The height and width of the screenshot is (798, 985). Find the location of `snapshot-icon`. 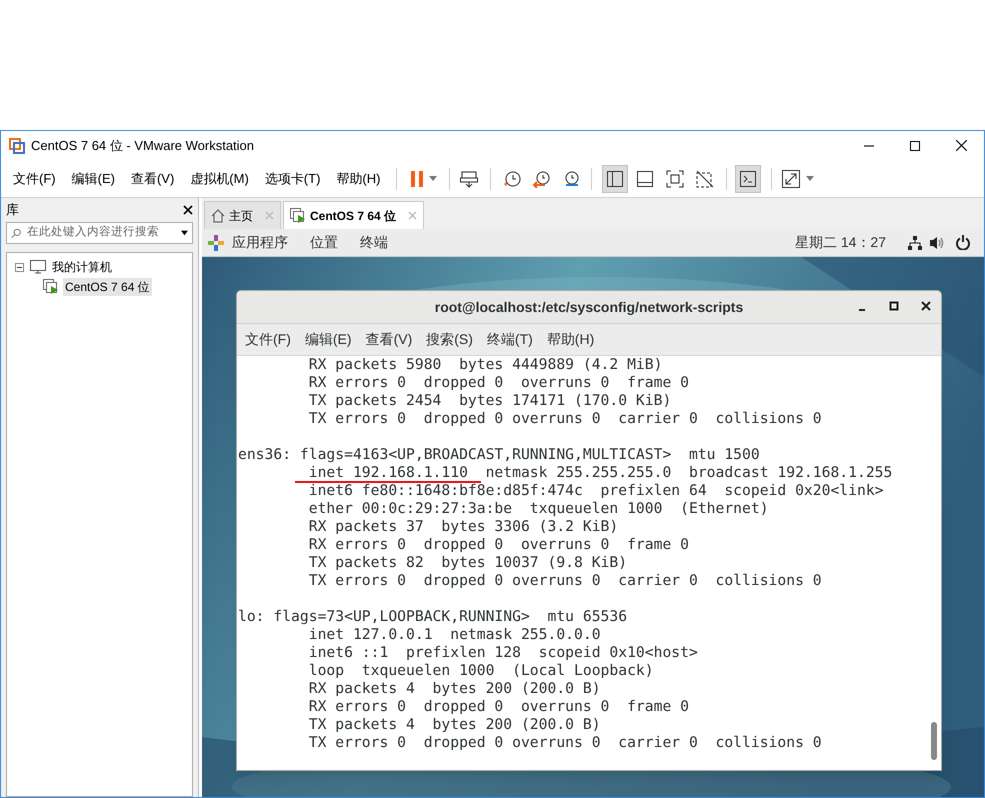

snapshot-icon is located at coordinates (512, 179).